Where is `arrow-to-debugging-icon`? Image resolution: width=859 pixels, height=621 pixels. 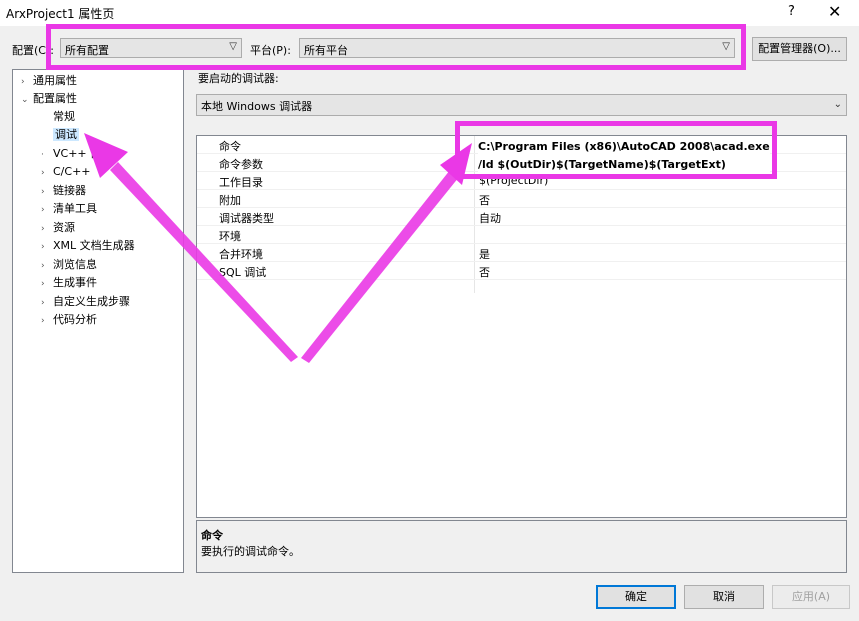
arrow-to-debugging-icon is located at coordinates (204, 262).